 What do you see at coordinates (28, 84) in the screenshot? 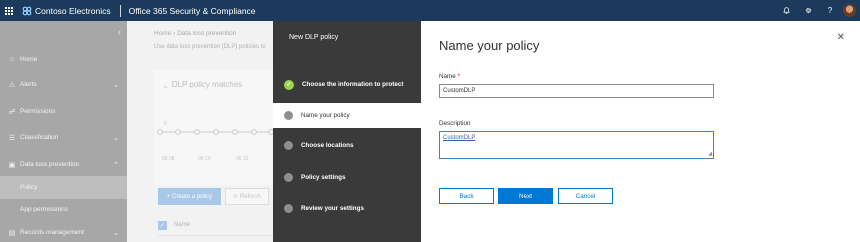
I see `nav-item-label: Alerts` at bounding box center [28, 84].